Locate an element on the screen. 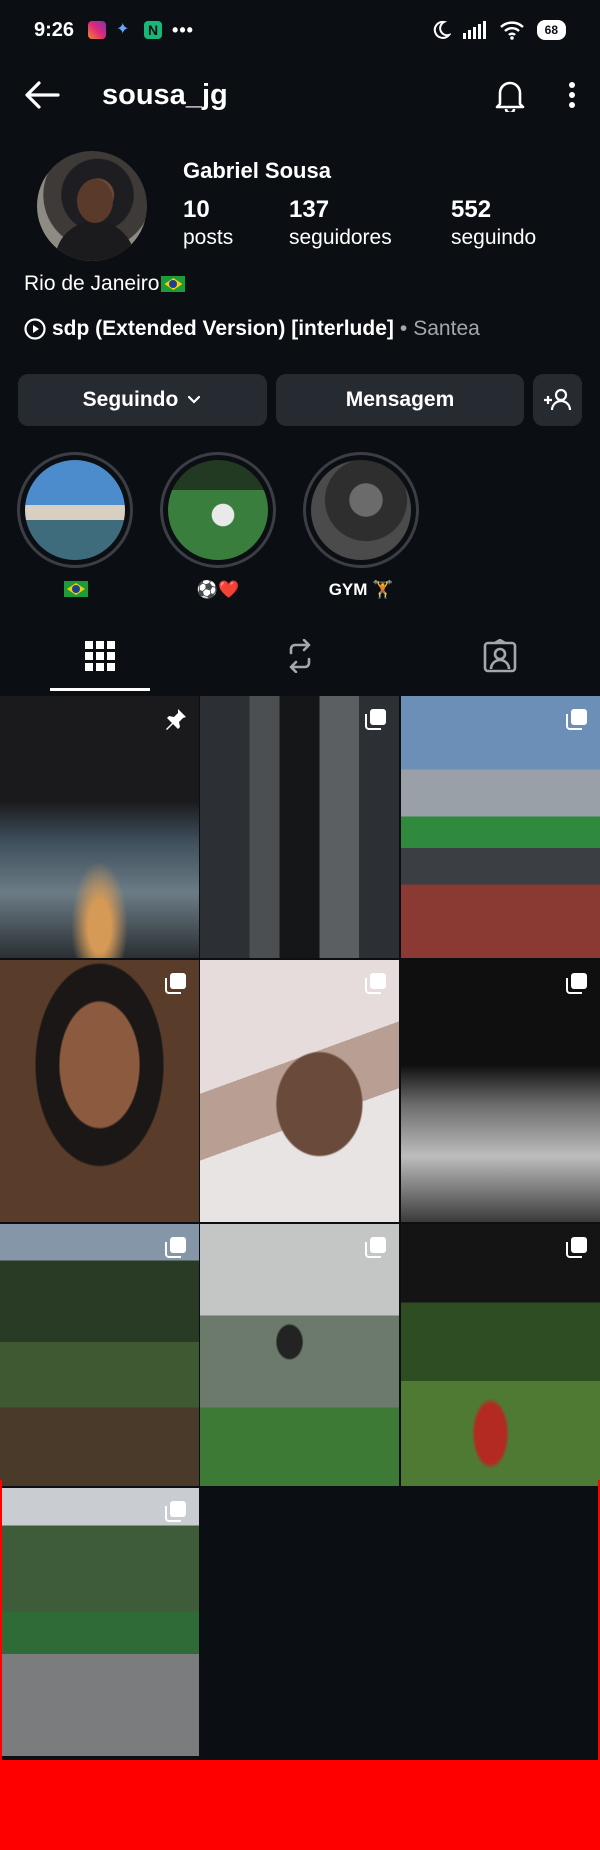 The height and width of the screenshot is (1850, 600). story-highlight: GYM 🏋 is located at coordinates (361, 526).